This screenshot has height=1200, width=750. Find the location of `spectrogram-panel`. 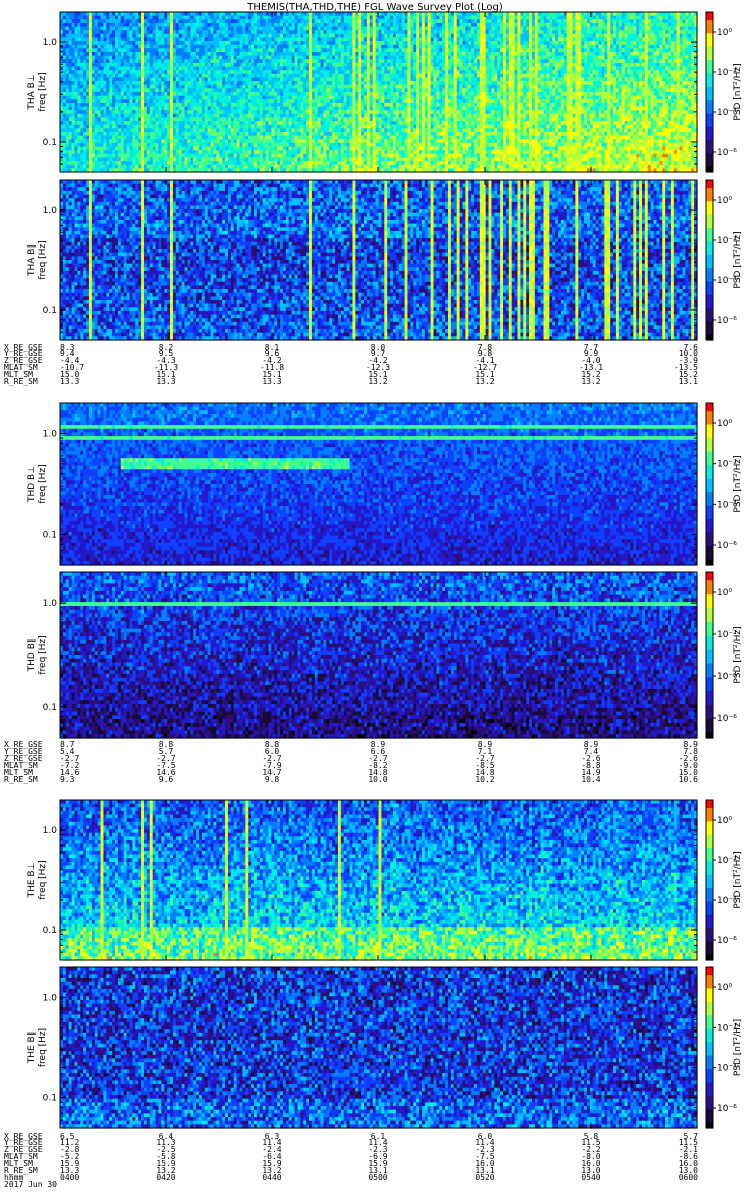

spectrogram-panel is located at coordinates (379, 92).